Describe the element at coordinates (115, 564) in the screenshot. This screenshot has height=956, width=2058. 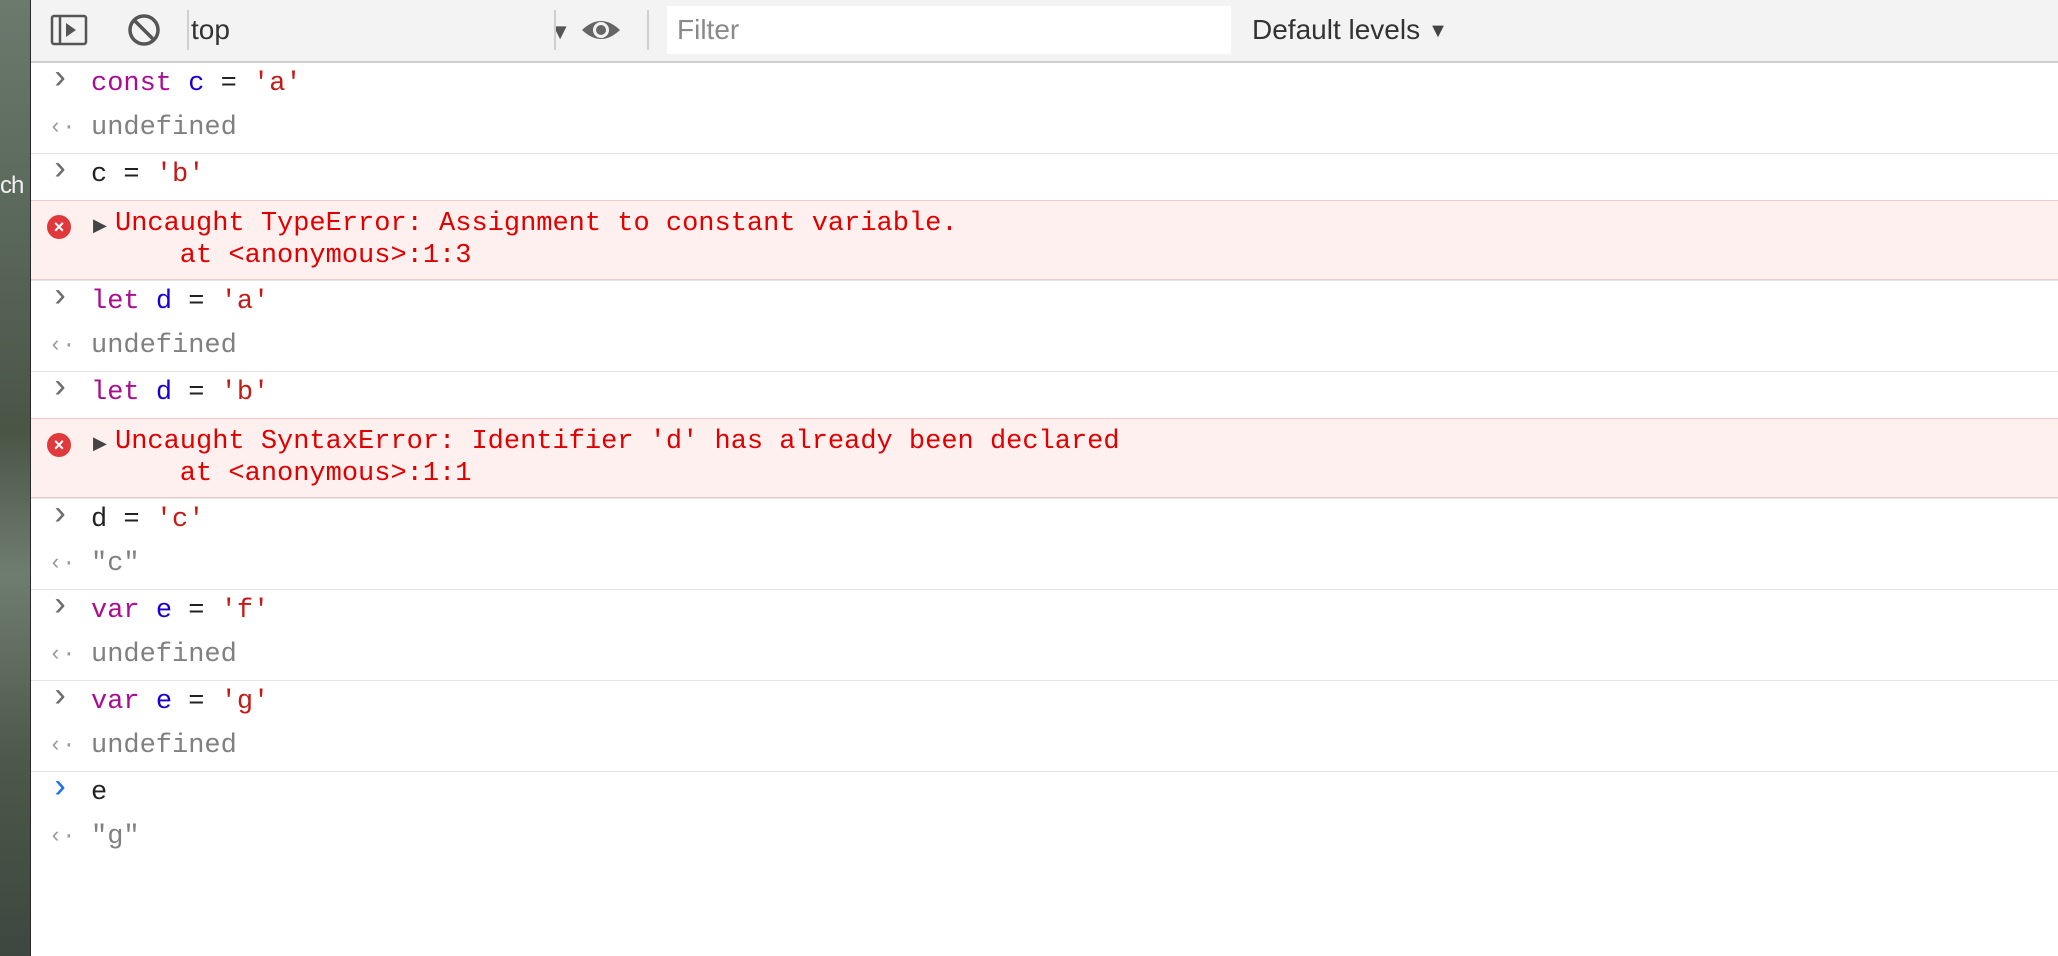
I see `console-result-value: "c"` at that location.